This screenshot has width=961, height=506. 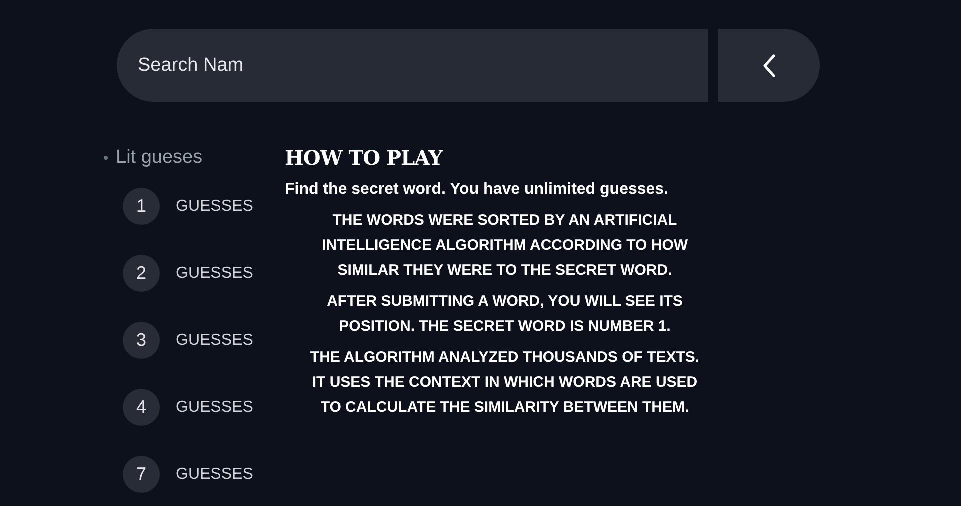 What do you see at coordinates (141, 273) in the screenshot?
I see `guess-number: 2` at bounding box center [141, 273].